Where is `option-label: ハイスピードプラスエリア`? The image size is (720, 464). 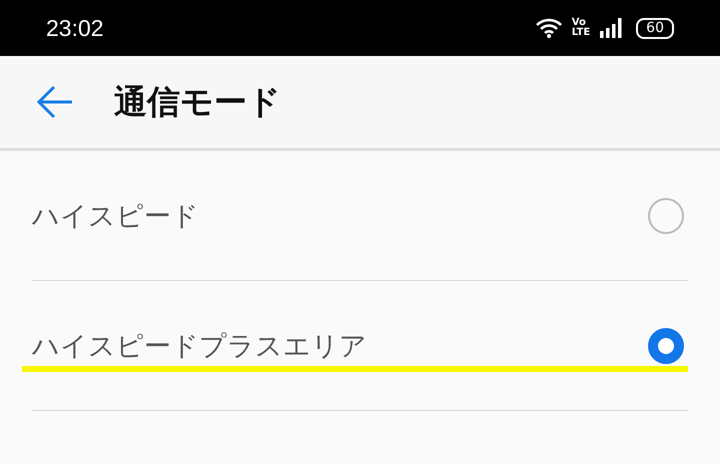
option-label: ハイスピードプラスエリア is located at coordinates (199, 346).